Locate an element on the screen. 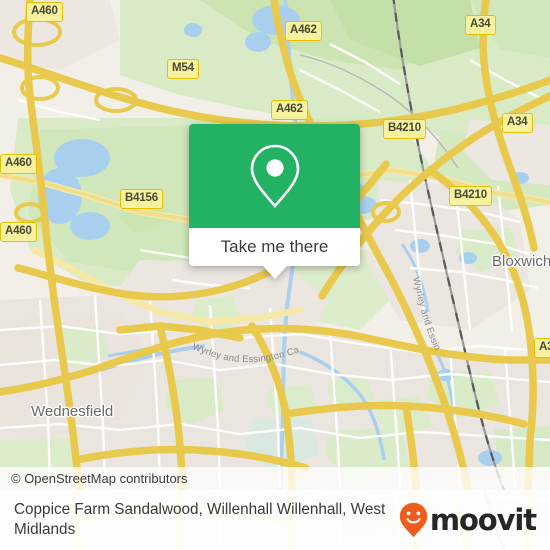 The height and width of the screenshot is (550, 550). callout-tail-pointer is located at coordinates (274, 272).